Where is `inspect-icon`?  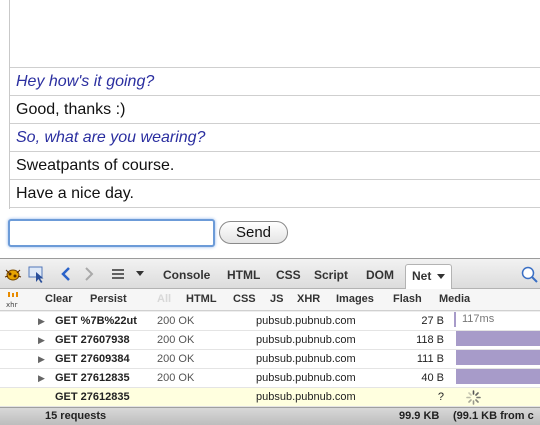
inspect-icon is located at coordinates (37, 274).